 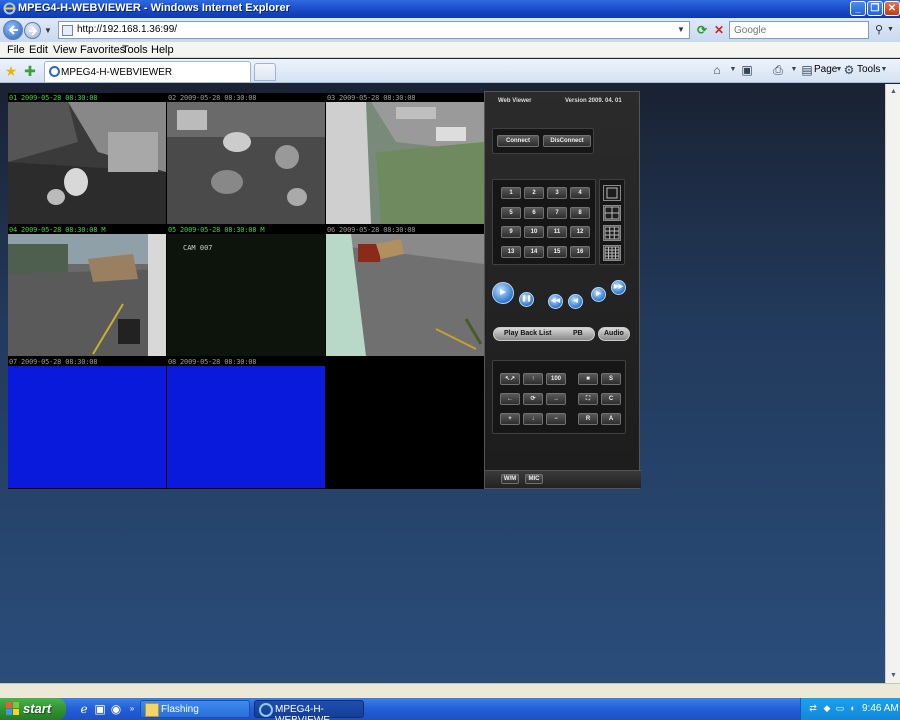 What do you see at coordinates (195, 709) in the screenshot?
I see `task-flashing: Flashing` at bounding box center [195, 709].